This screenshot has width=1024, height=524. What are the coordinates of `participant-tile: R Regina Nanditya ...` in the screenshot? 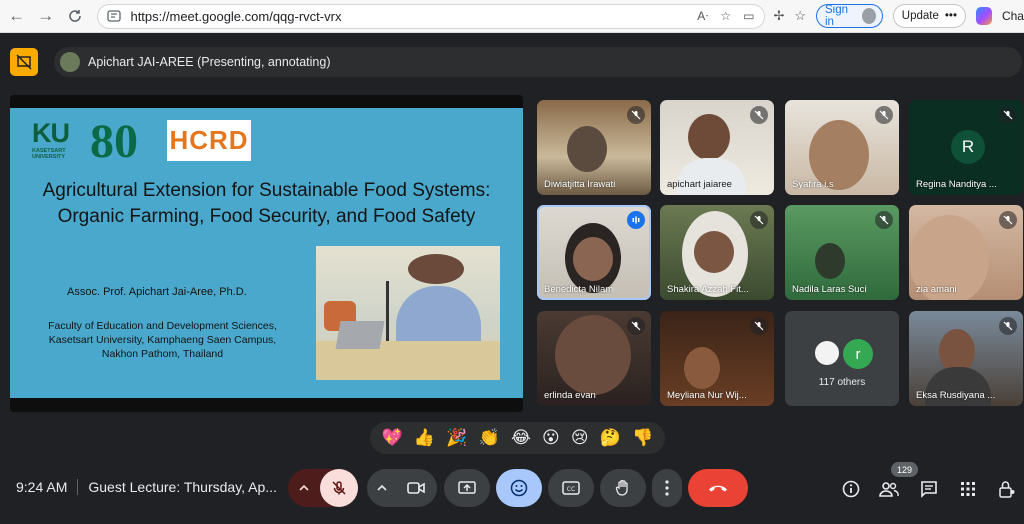 It's located at (966, 147).